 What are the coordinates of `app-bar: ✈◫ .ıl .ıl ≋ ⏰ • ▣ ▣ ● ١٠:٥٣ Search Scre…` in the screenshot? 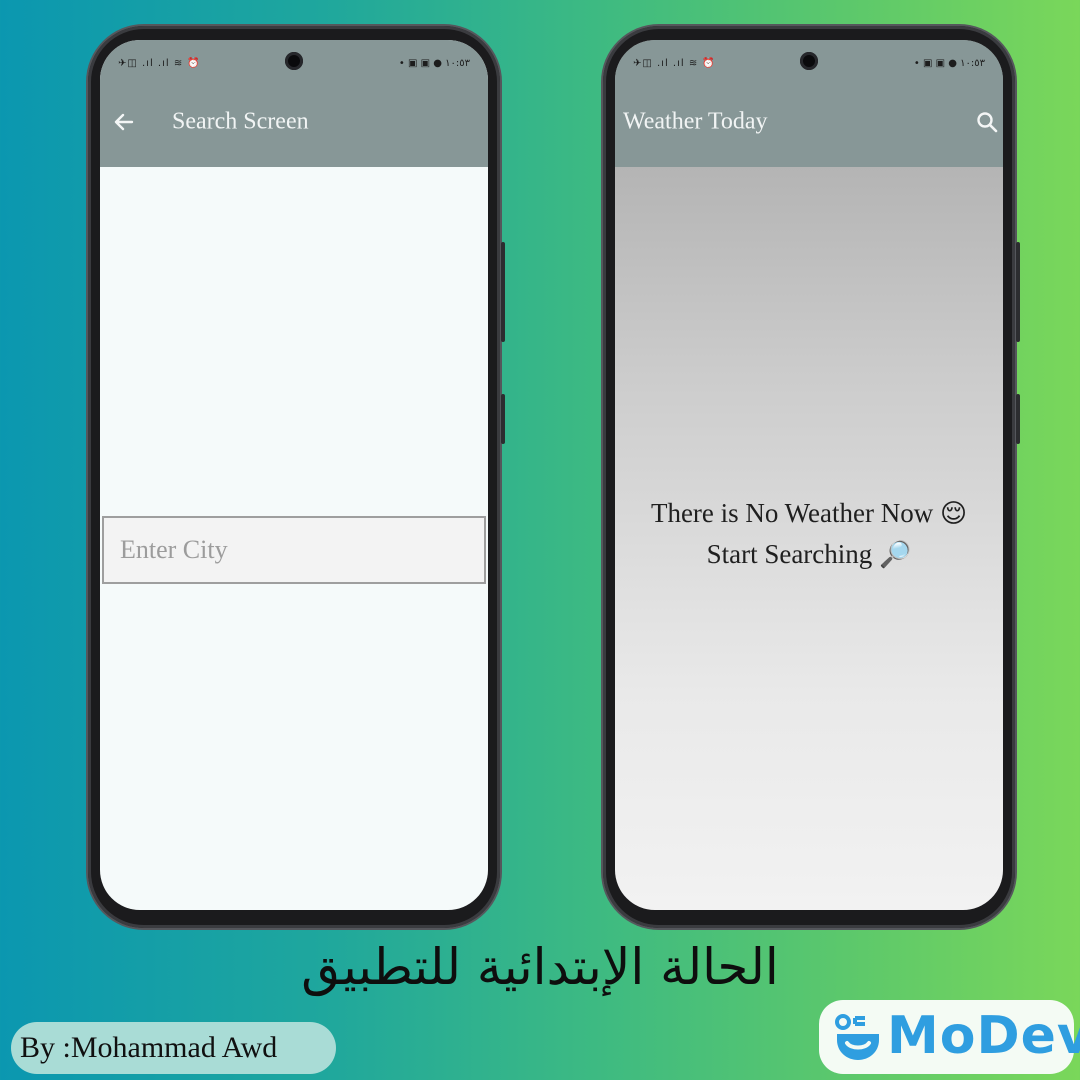 It's located at (294, 103).